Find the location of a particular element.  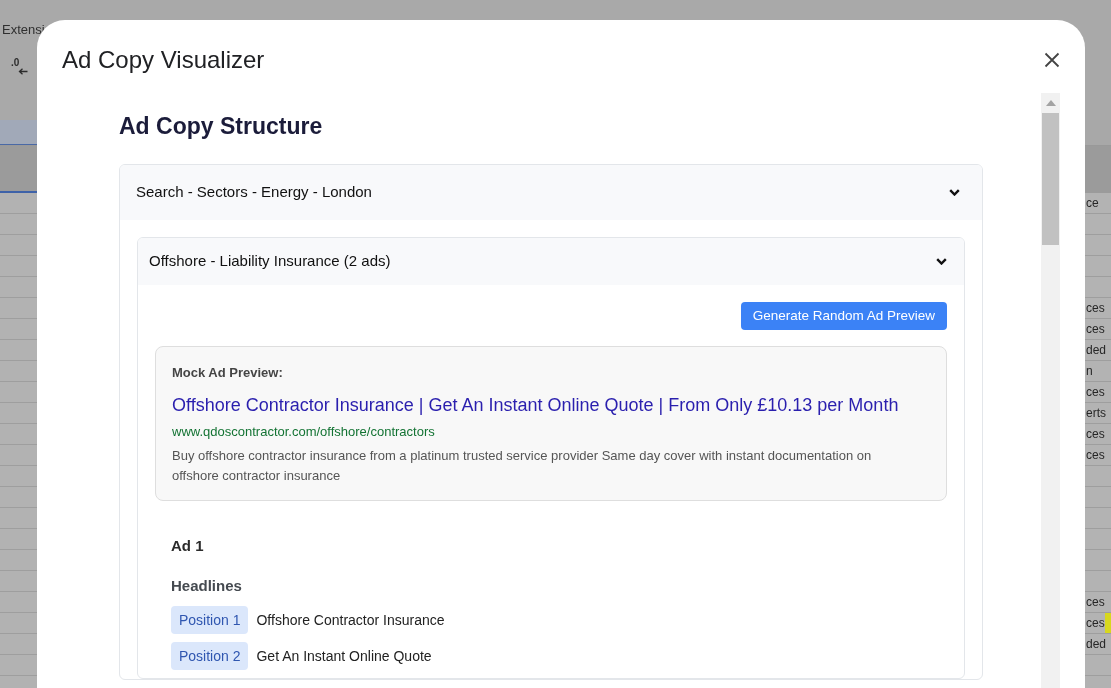

generate-preview-button: Generate Random Ad Preview is located at coordinates (843, 316).